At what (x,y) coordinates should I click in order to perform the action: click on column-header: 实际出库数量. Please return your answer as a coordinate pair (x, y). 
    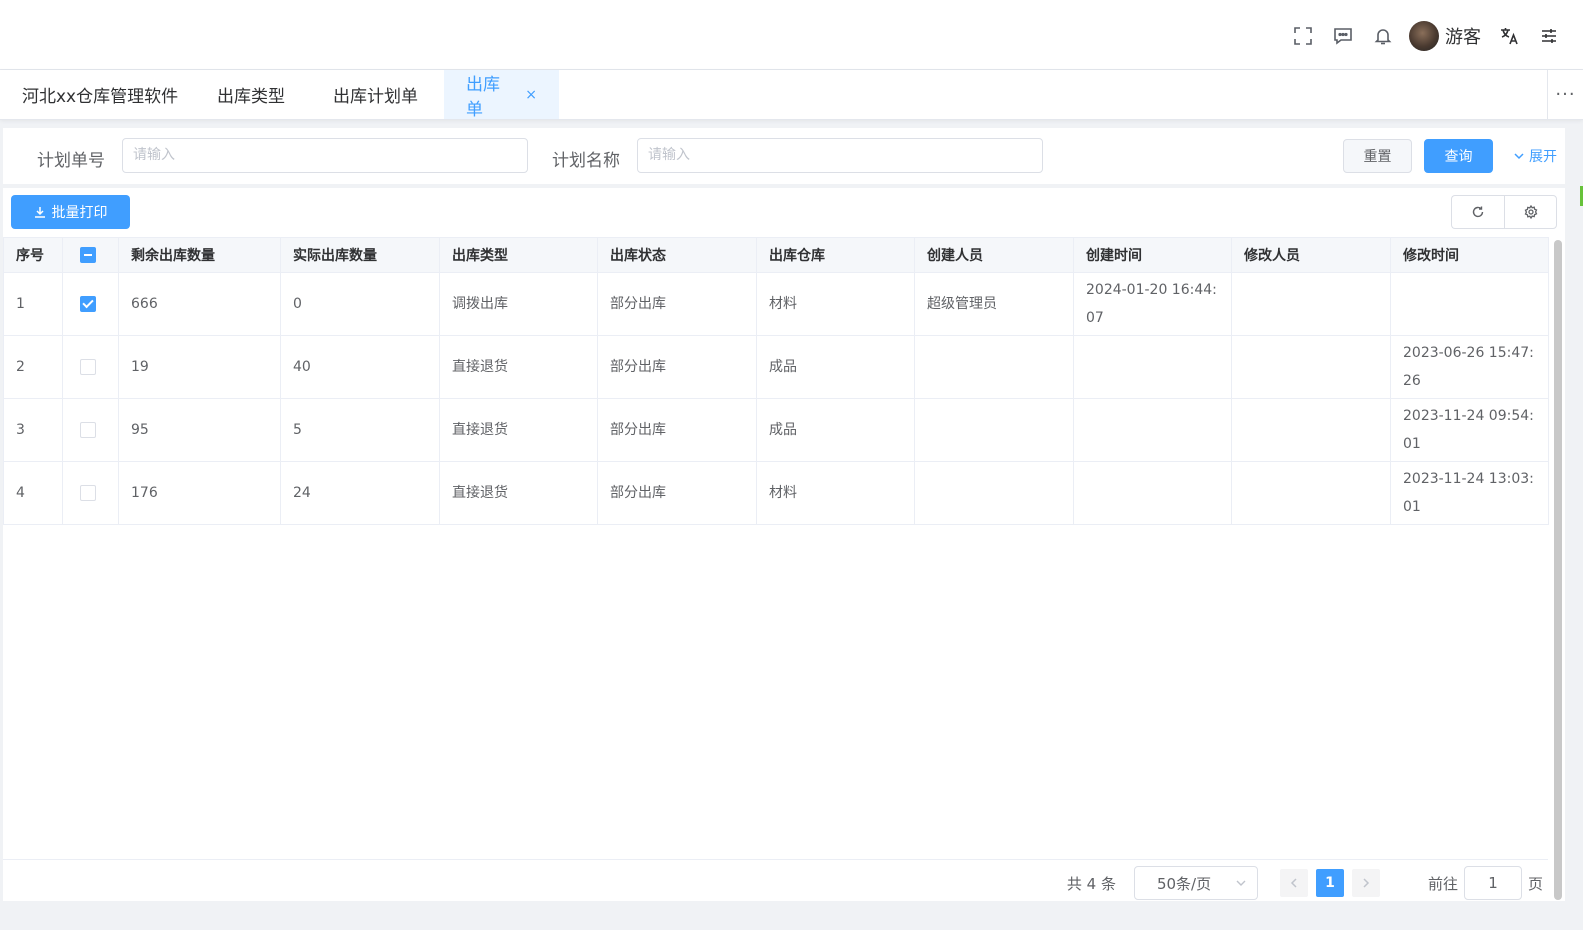
    Looking at the image, I should click on (360, 255).